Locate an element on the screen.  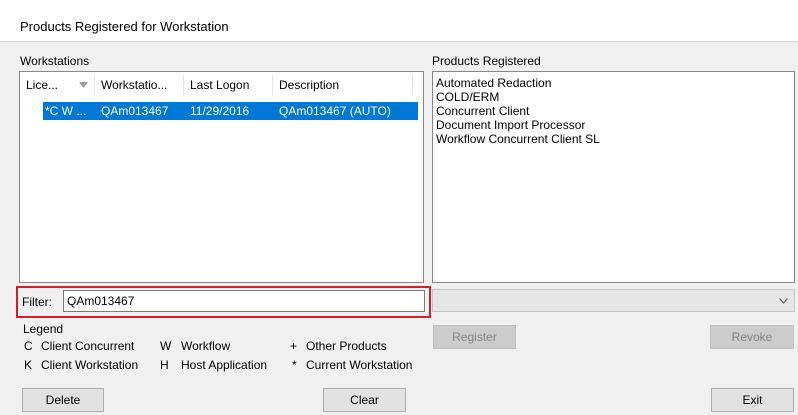
exit-button: Exit is located at coordinates (752, 400).